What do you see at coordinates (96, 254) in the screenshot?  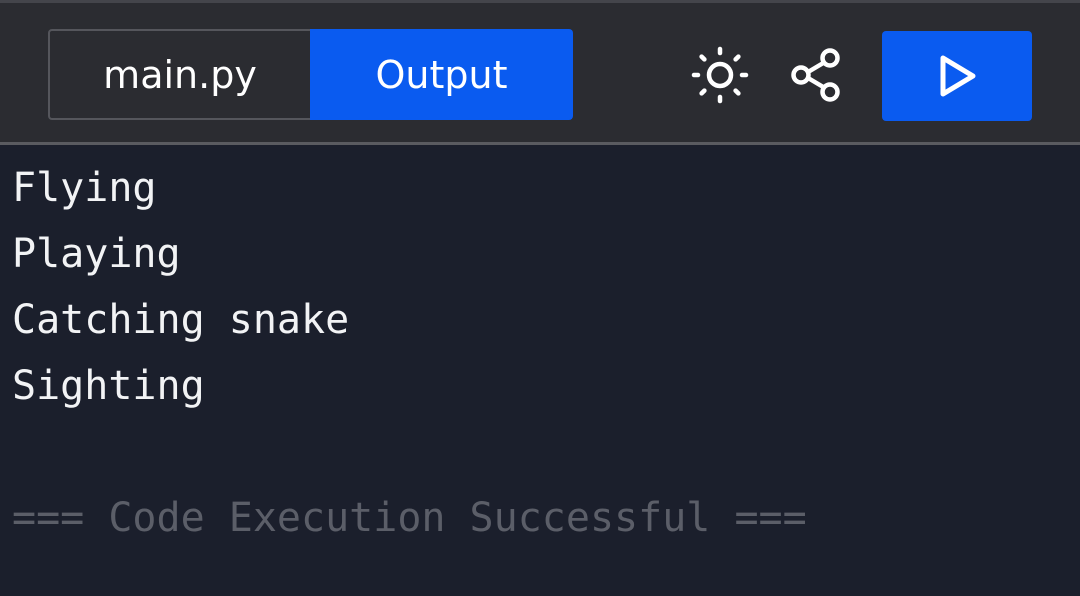 I see `output-line: Playing` at bounding box center [96, 254].